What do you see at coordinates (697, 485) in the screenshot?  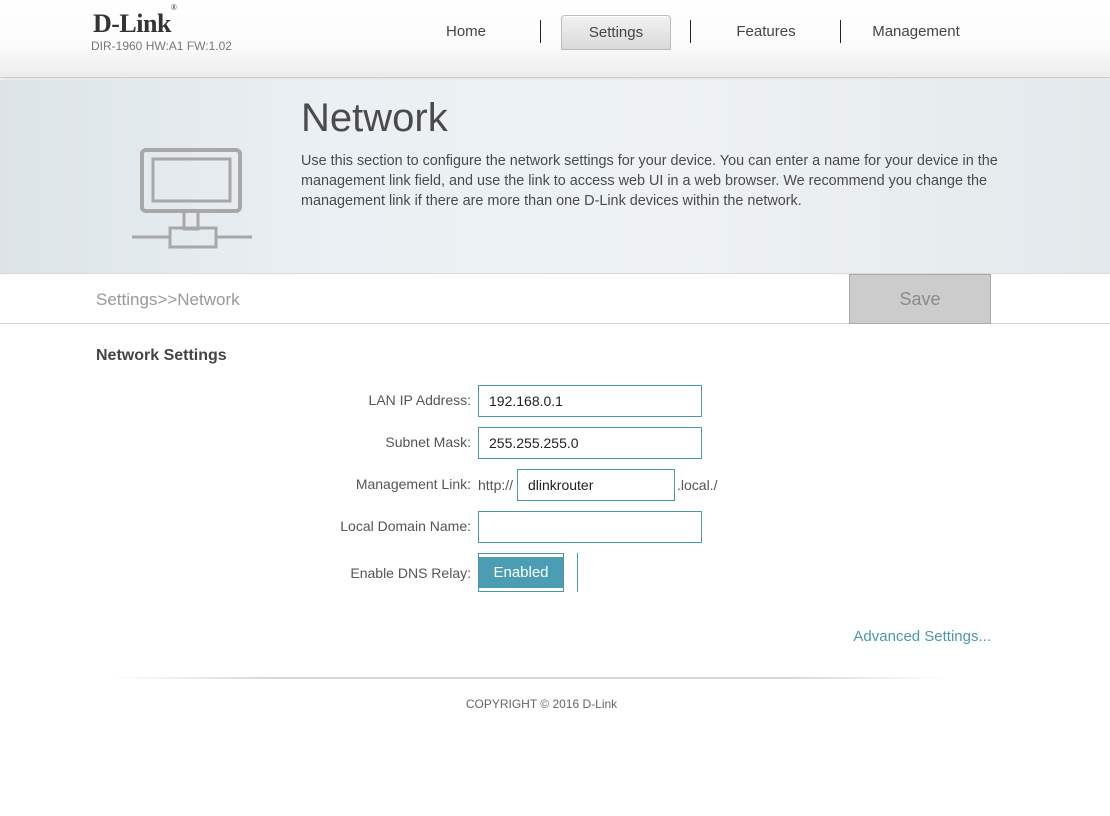 I see `management-link-suffix: .local./` at bounding box center [697, 485].